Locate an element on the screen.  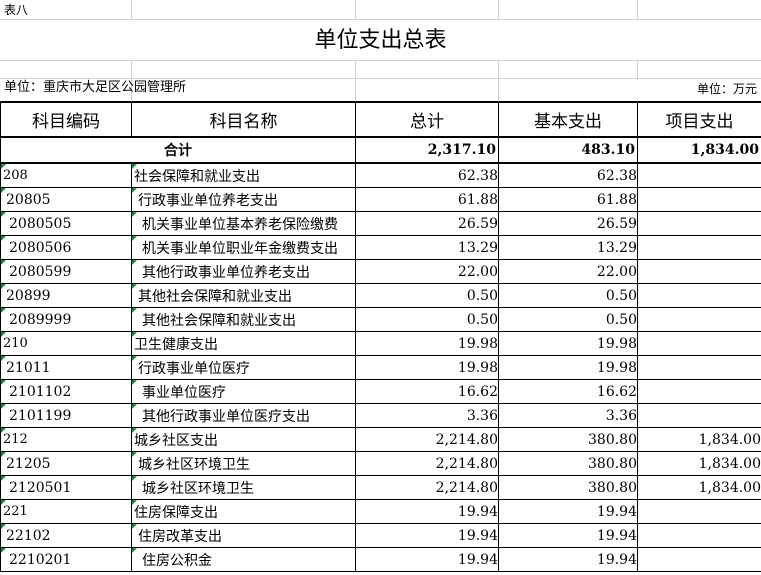
cell-code: 212 is located at coordinates (66, 439).